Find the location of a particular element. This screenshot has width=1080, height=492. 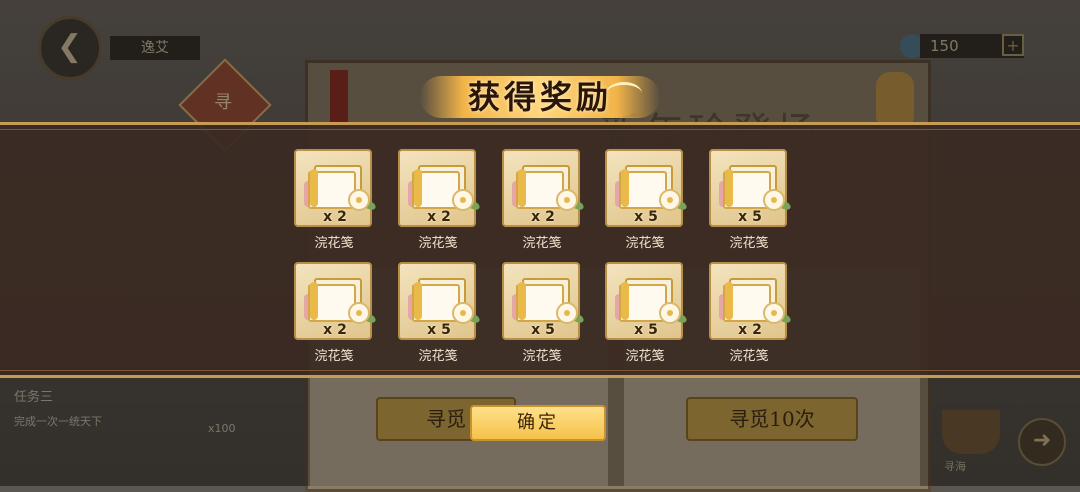

confirm-button: 确定 is located at coordinates (538, 423).